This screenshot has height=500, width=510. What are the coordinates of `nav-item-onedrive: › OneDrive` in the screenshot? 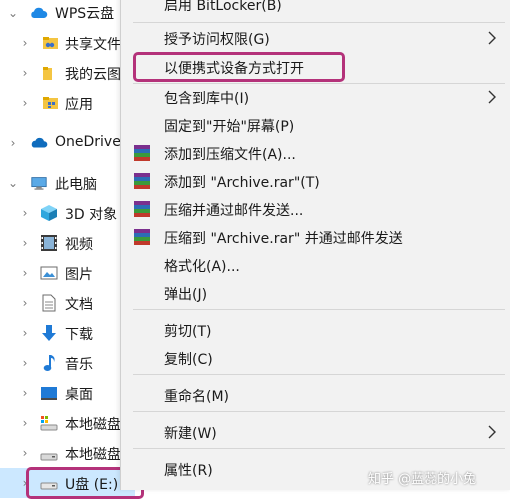 It's located at (67, 143).